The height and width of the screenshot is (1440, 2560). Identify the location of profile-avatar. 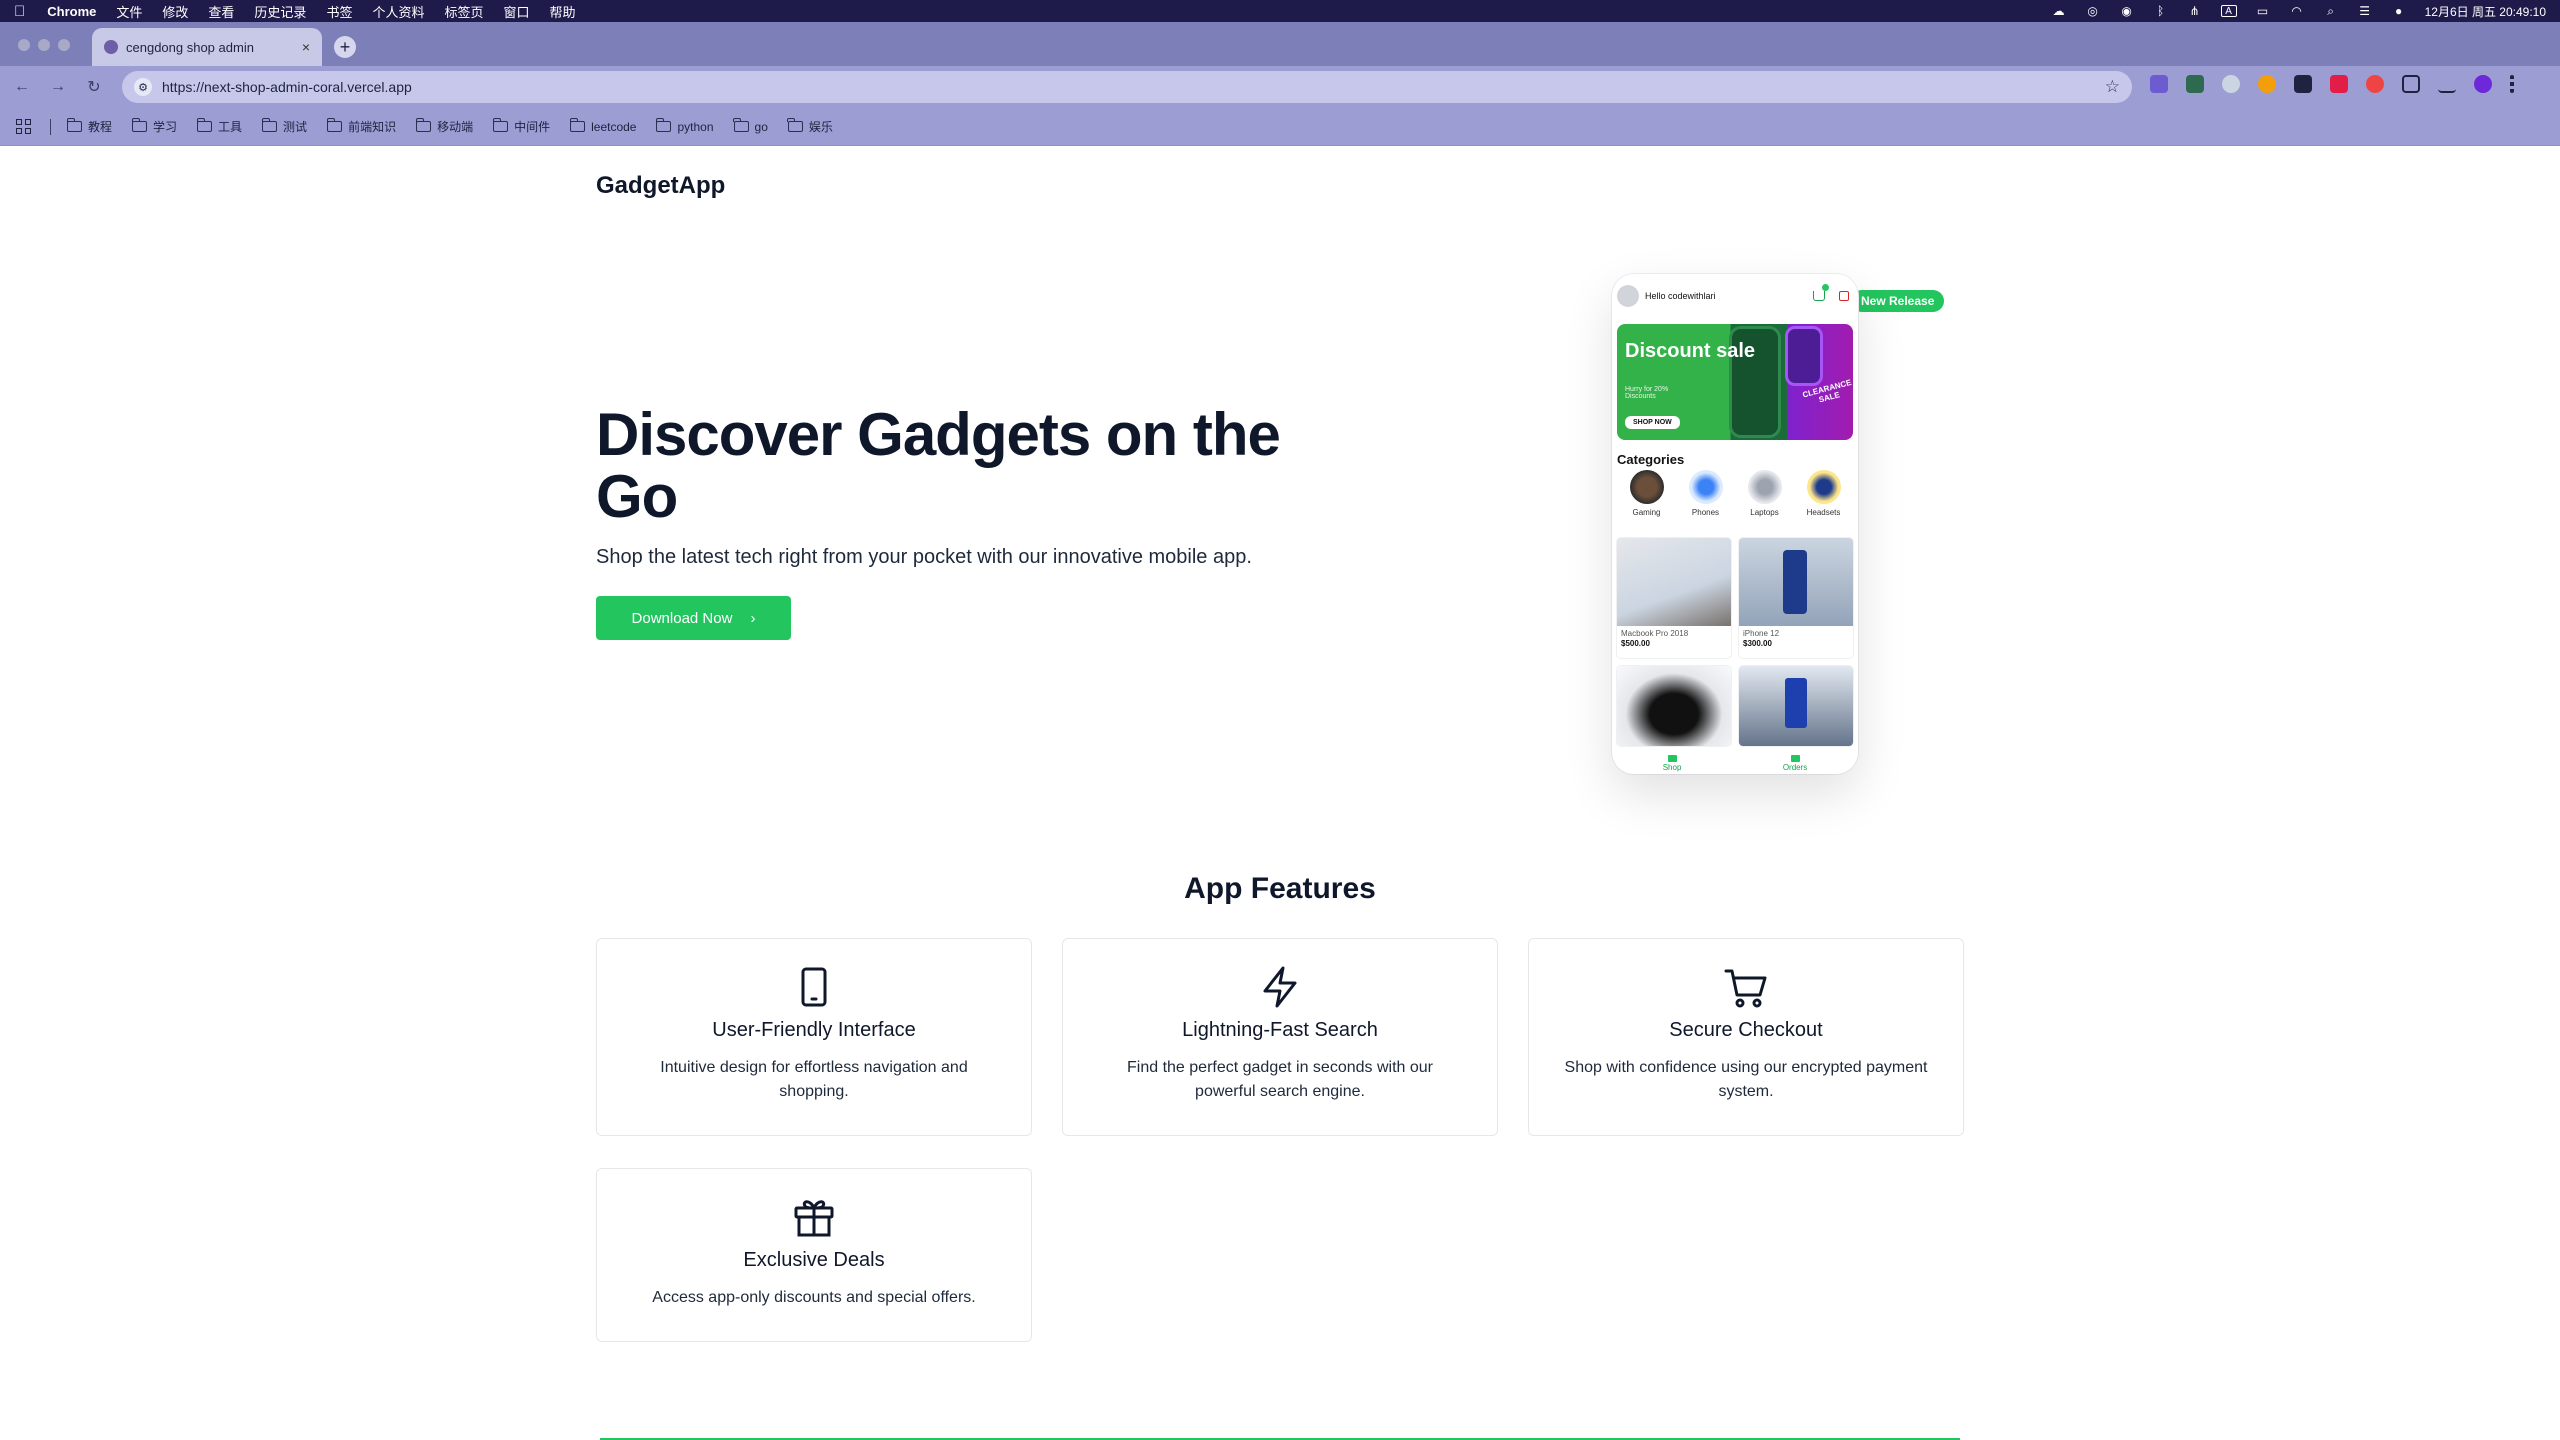
(2483, 84).